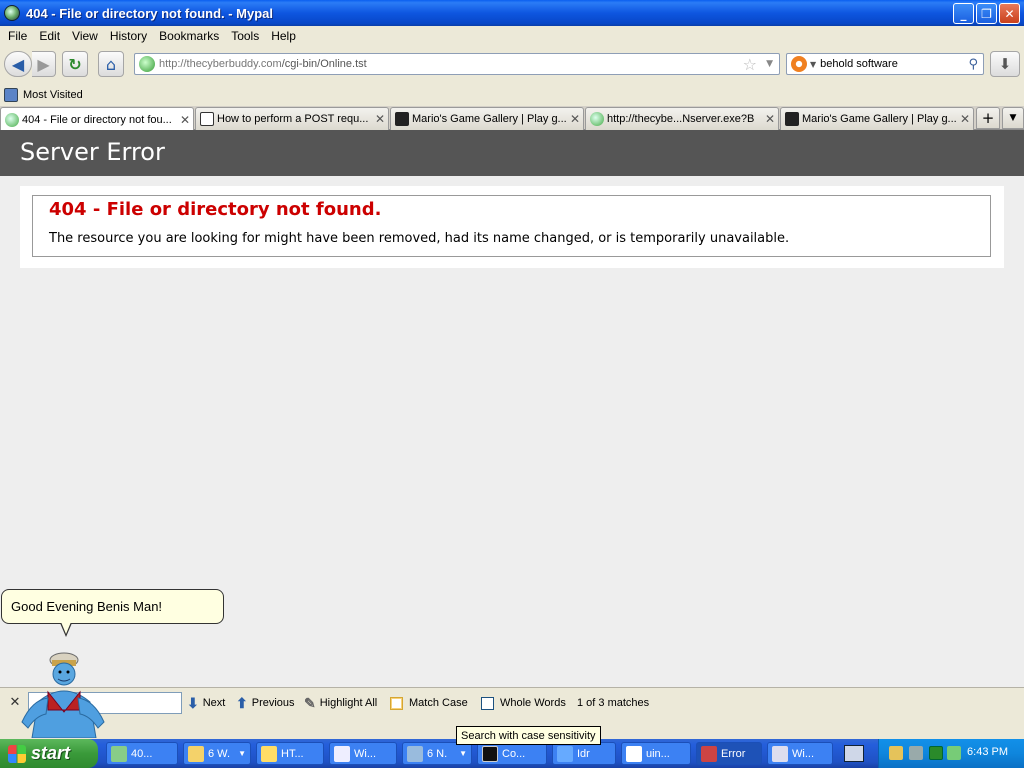 This screenshot has width=1024, height=768. What do you see at coordinates (799, 64) in the screenshot?
I see `search-engine-icon` at bounding box center [799, 64].